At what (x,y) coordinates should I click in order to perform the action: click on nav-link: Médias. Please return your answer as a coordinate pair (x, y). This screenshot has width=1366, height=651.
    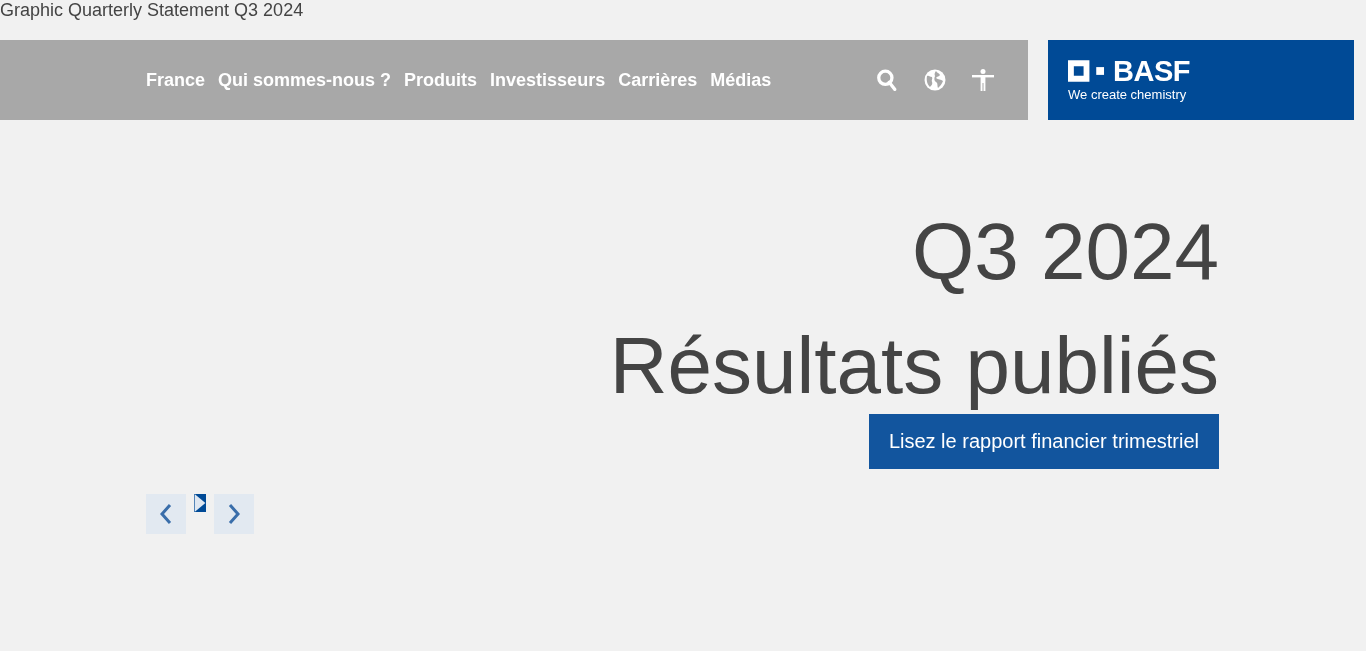
    Looking at the image, I should click on (741, 80).